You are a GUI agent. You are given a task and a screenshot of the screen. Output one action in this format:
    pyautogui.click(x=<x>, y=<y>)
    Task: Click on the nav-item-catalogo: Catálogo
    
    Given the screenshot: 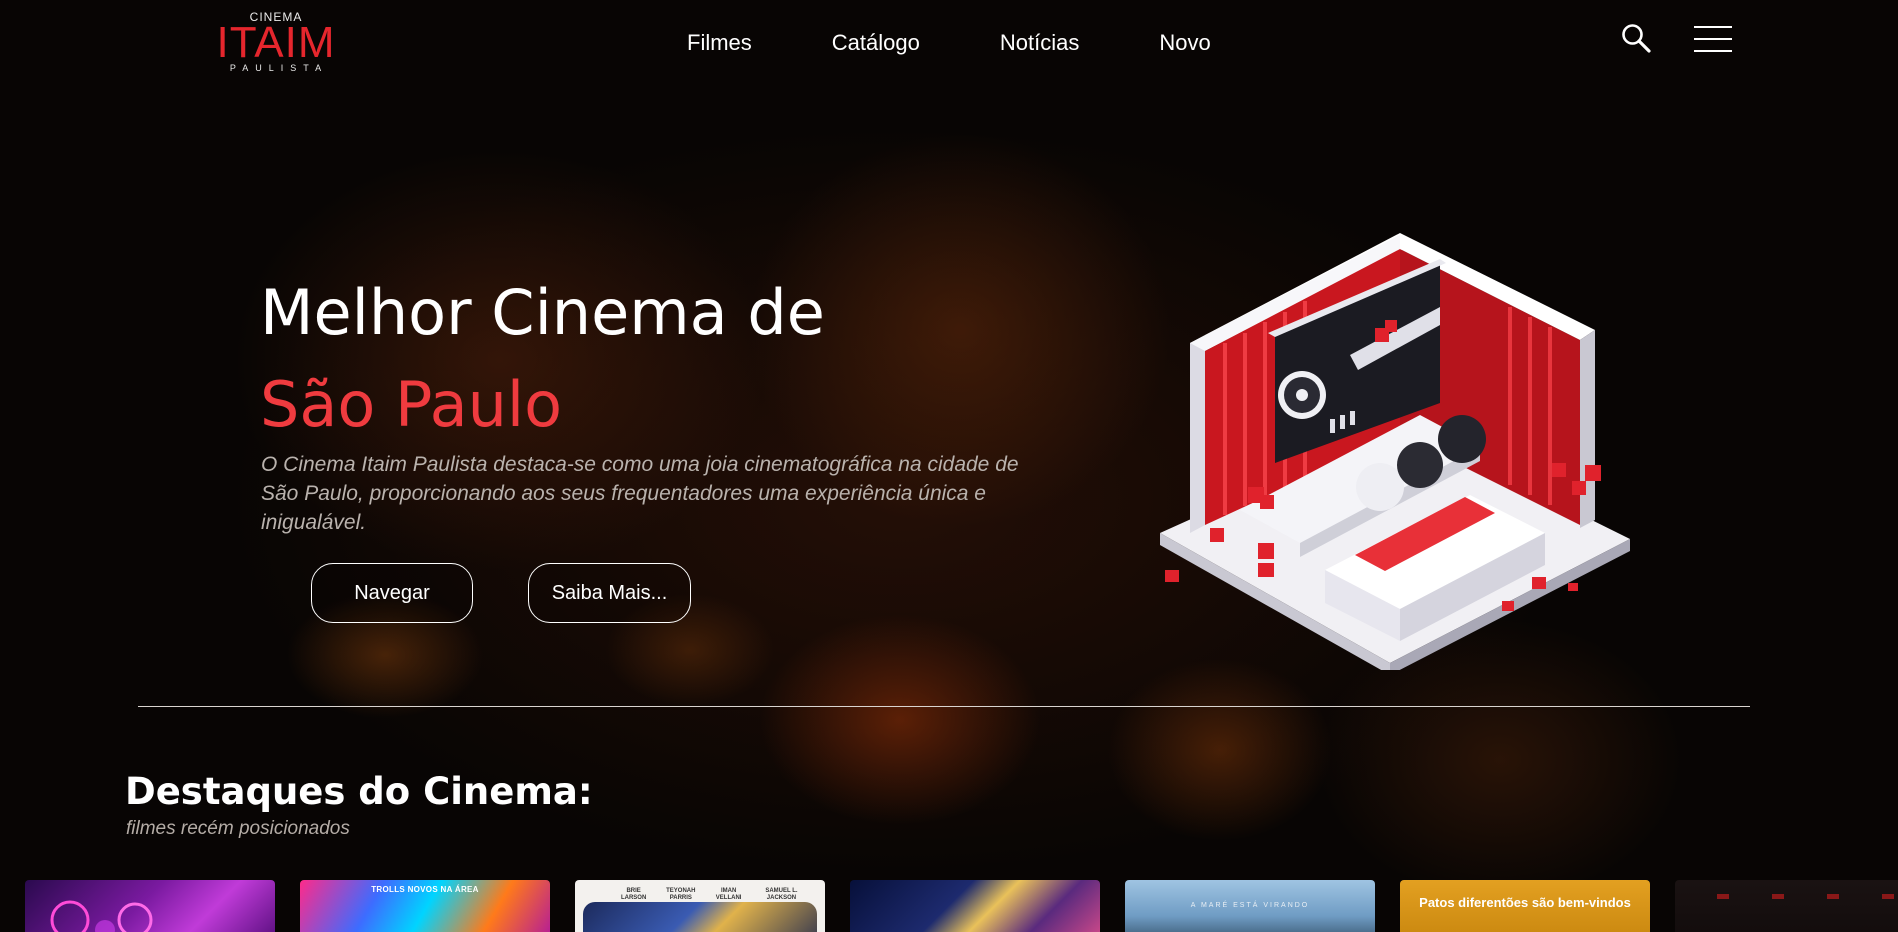 What is the action you would take?
    pyautogui.click(x=876, y=43)
    